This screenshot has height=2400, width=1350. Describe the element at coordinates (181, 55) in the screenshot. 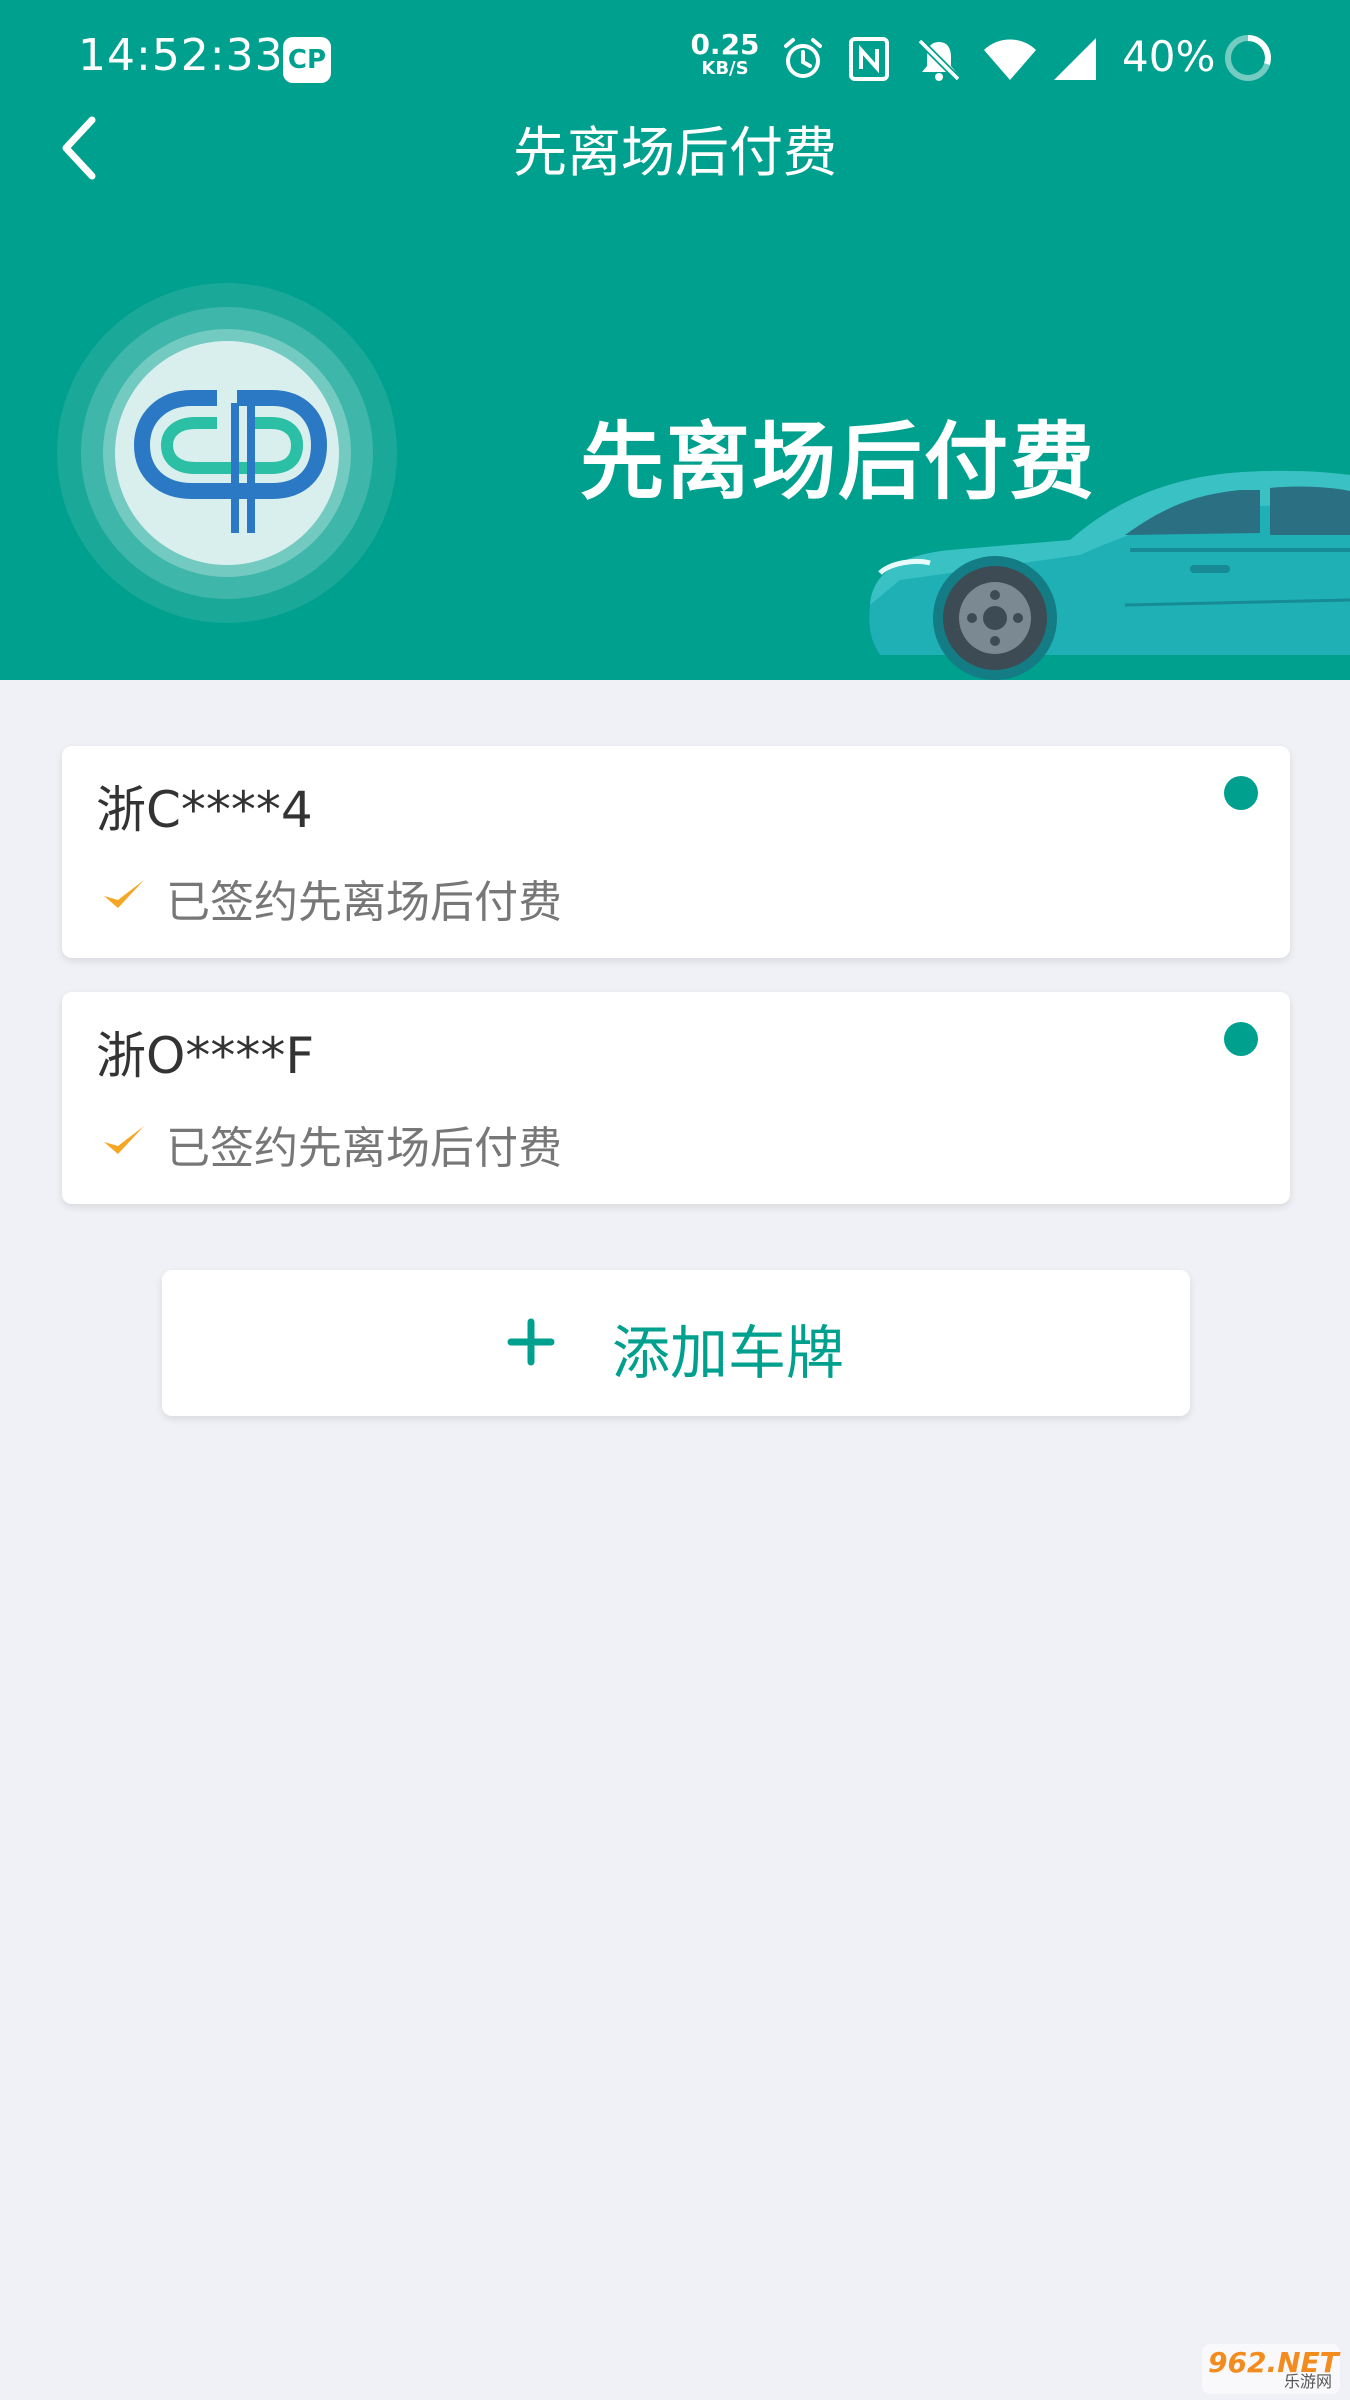

I see `status-time: 14:52:33` at that location.